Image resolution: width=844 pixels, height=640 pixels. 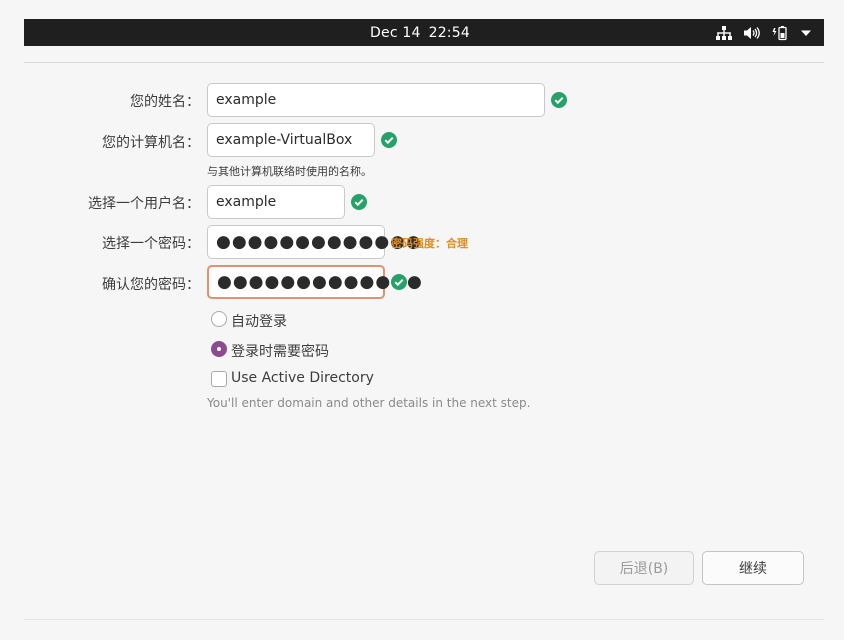 I want to click on volume-icon, so click(x=752, y=33).